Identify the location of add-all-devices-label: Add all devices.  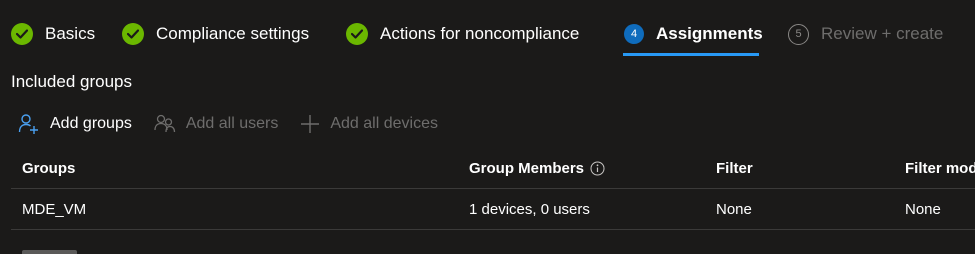
(384, 123).